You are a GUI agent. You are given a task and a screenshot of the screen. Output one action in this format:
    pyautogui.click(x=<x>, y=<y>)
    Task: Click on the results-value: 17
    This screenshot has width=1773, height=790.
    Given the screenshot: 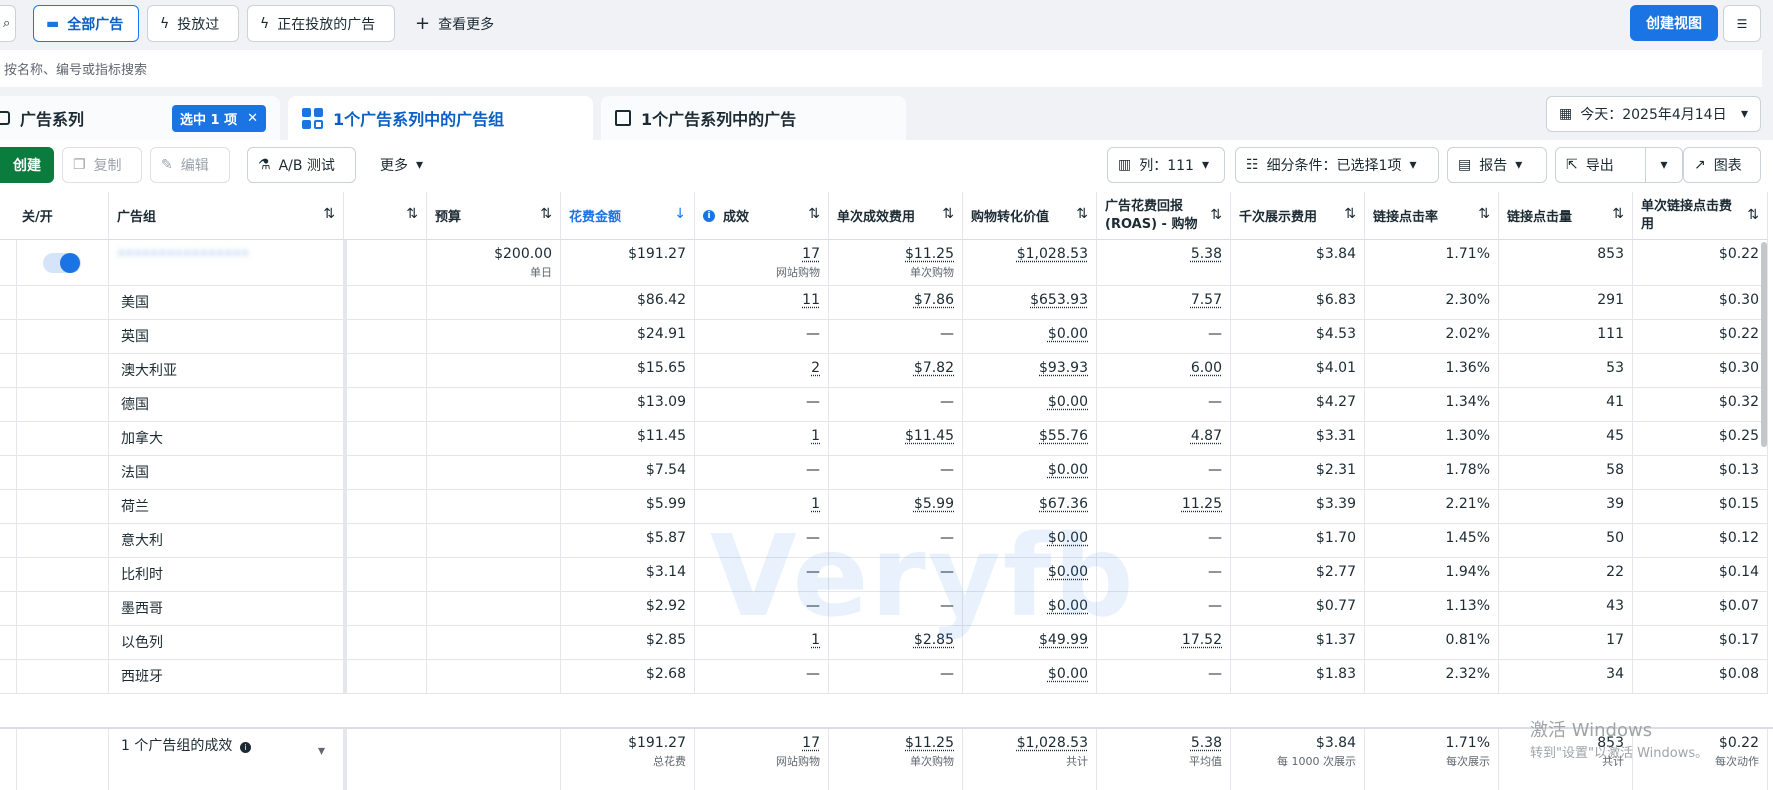 What is the action you would take?
    pyautogui.click(x=811, y=254)
    